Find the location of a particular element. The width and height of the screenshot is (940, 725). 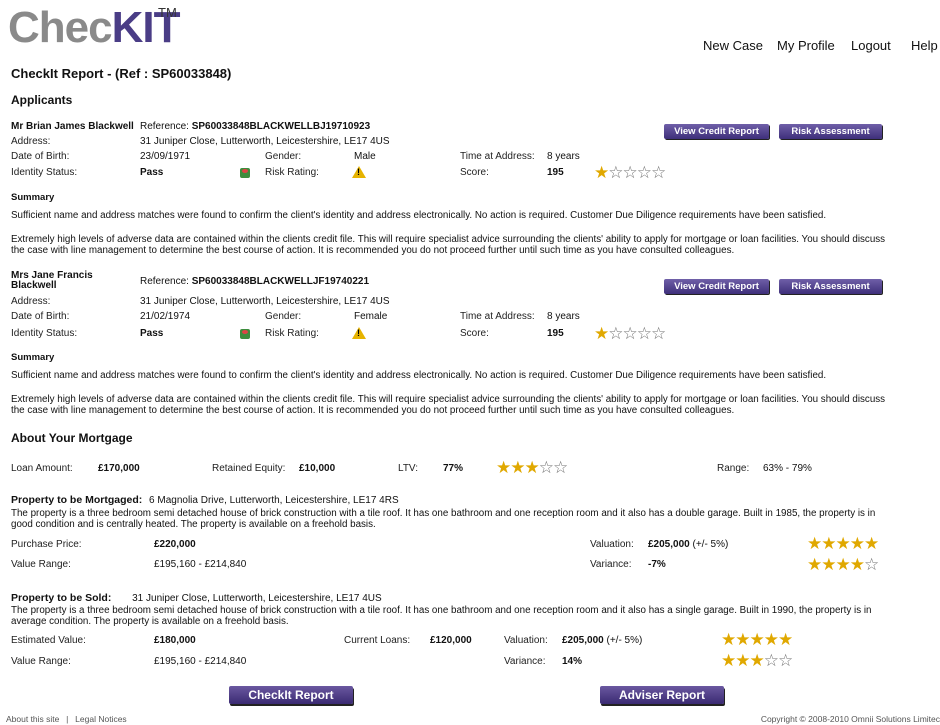

identity-status-label: Identity Status: is located at coordinates (44, 333).